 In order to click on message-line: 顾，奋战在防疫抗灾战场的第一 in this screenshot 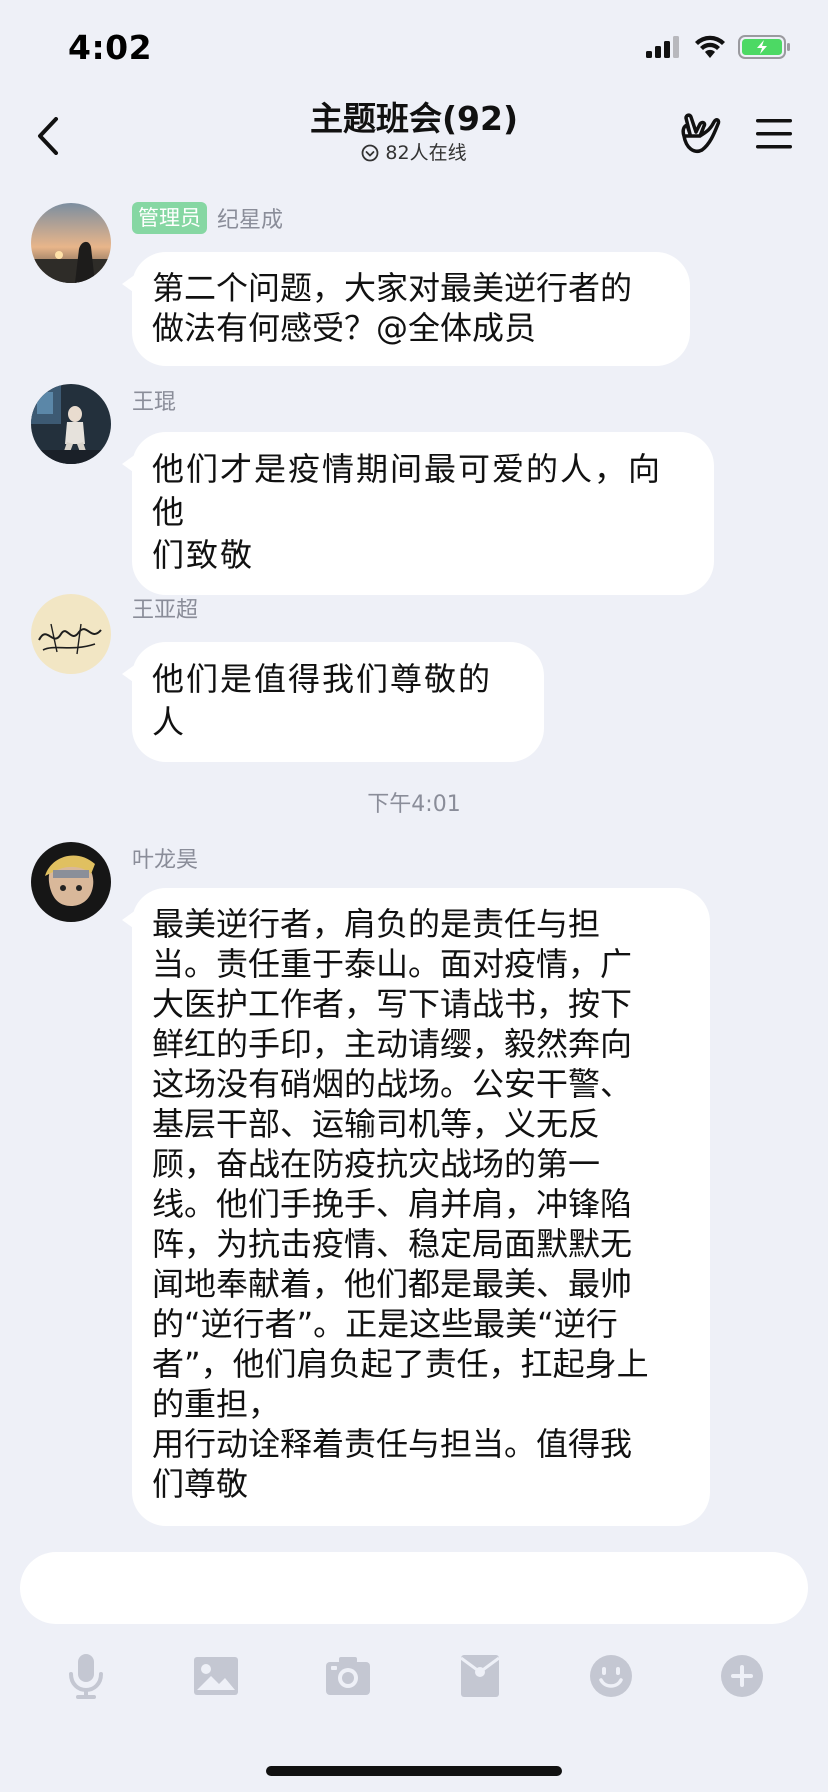, I will do `click(376, 1164)`.